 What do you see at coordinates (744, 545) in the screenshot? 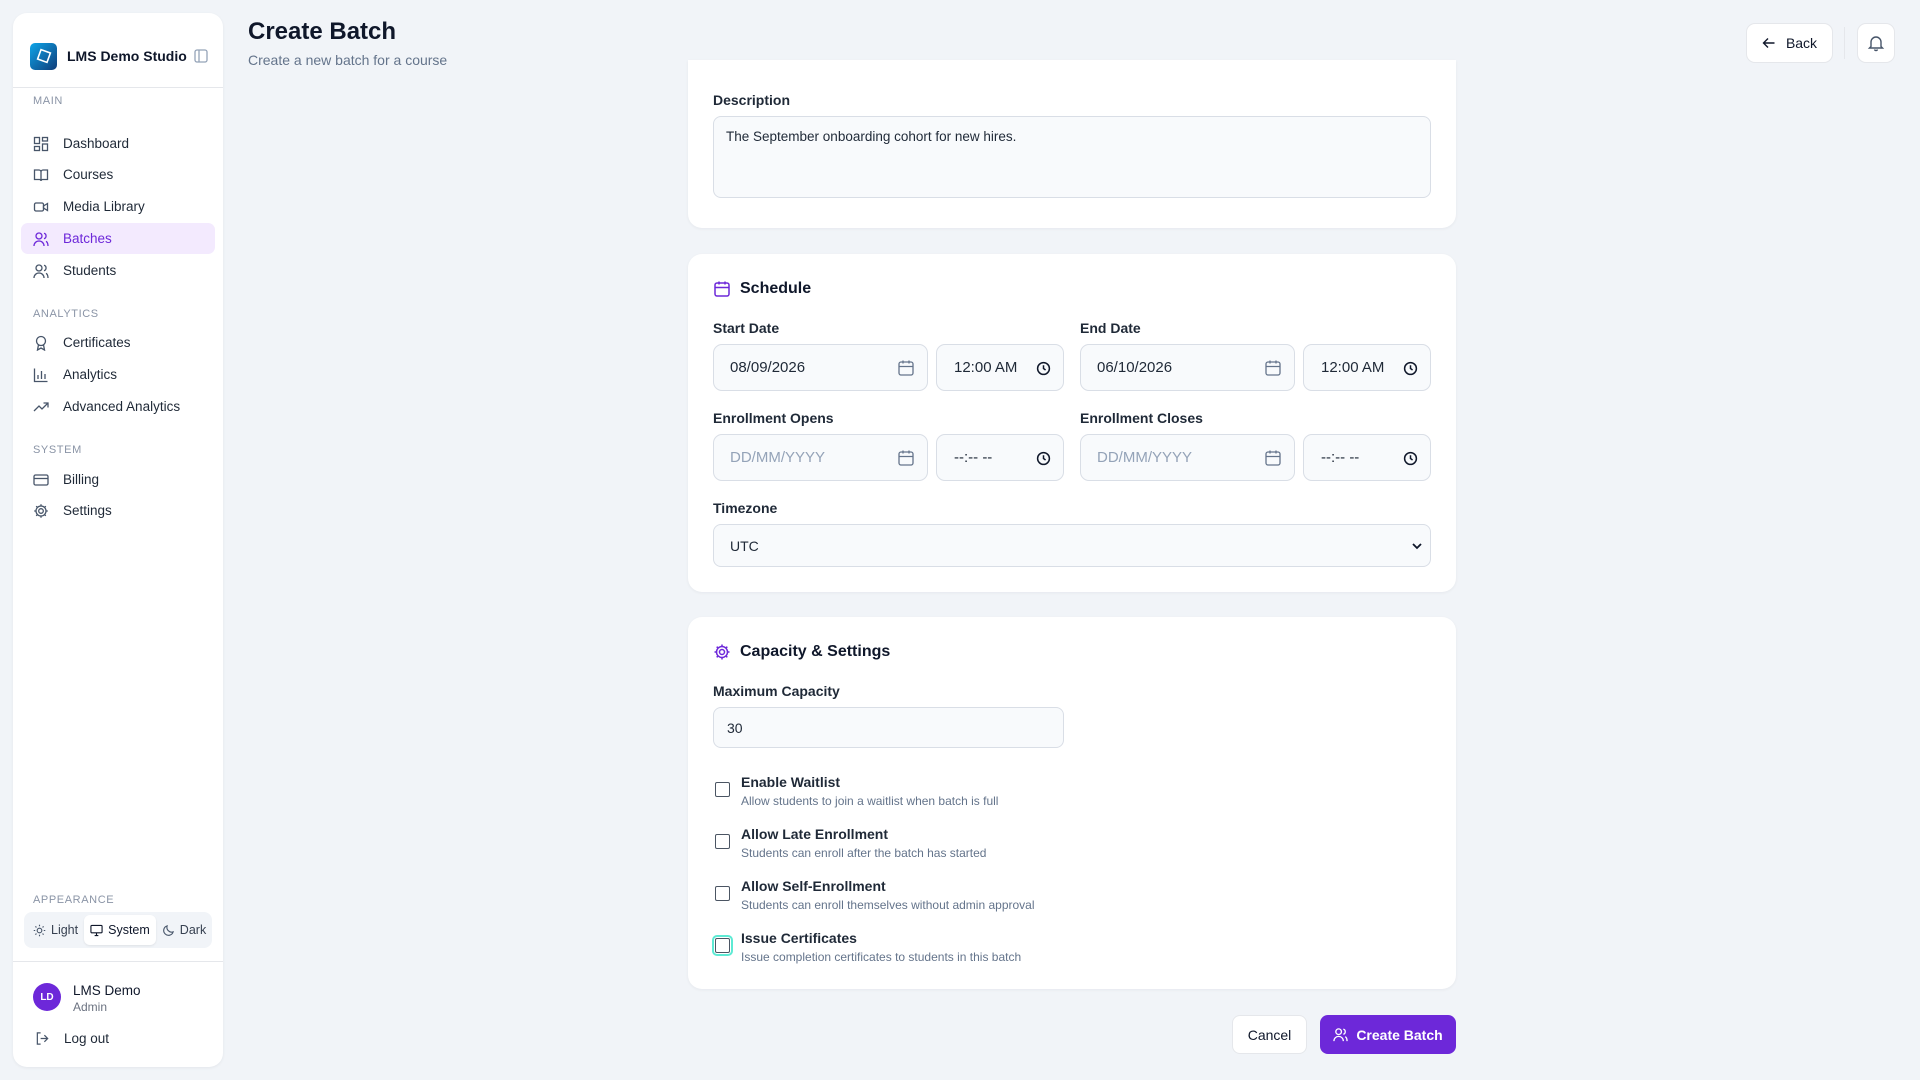
I see `timezone-value: UTC` at bounding box center [744, 545].